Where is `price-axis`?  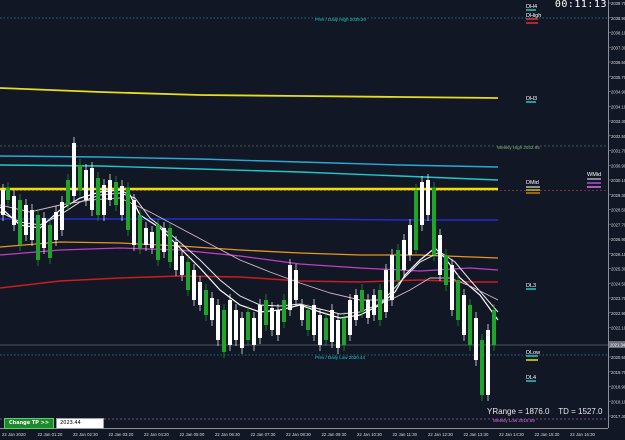 price-axis is located at coordinates (616, 214).